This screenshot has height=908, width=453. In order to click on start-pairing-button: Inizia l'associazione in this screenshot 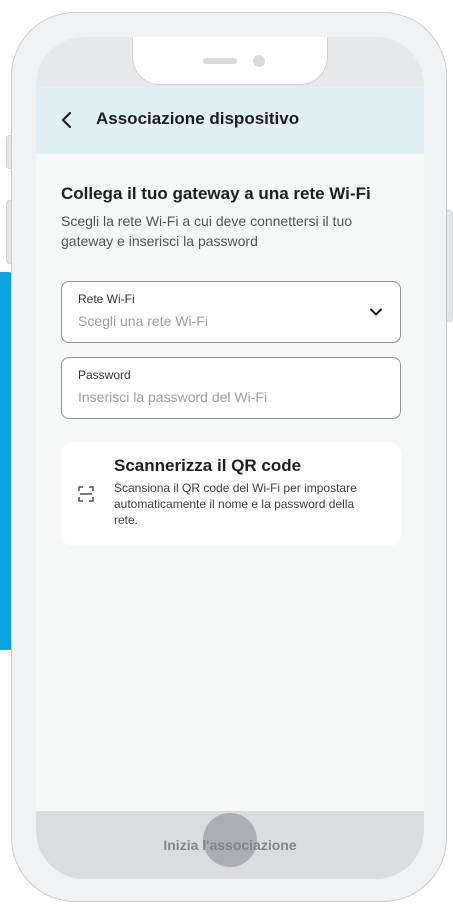, I will do `click(230, 845)`.